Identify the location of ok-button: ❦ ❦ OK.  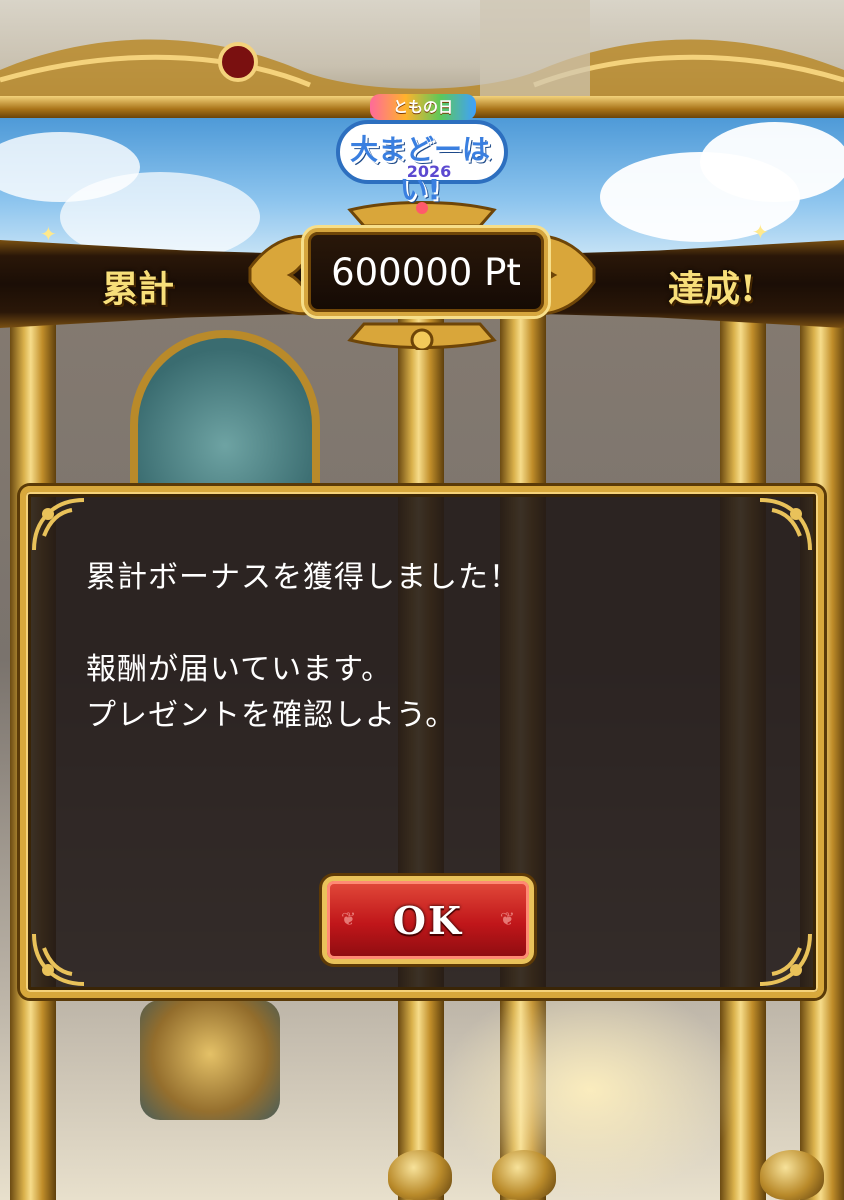
(428, 920).